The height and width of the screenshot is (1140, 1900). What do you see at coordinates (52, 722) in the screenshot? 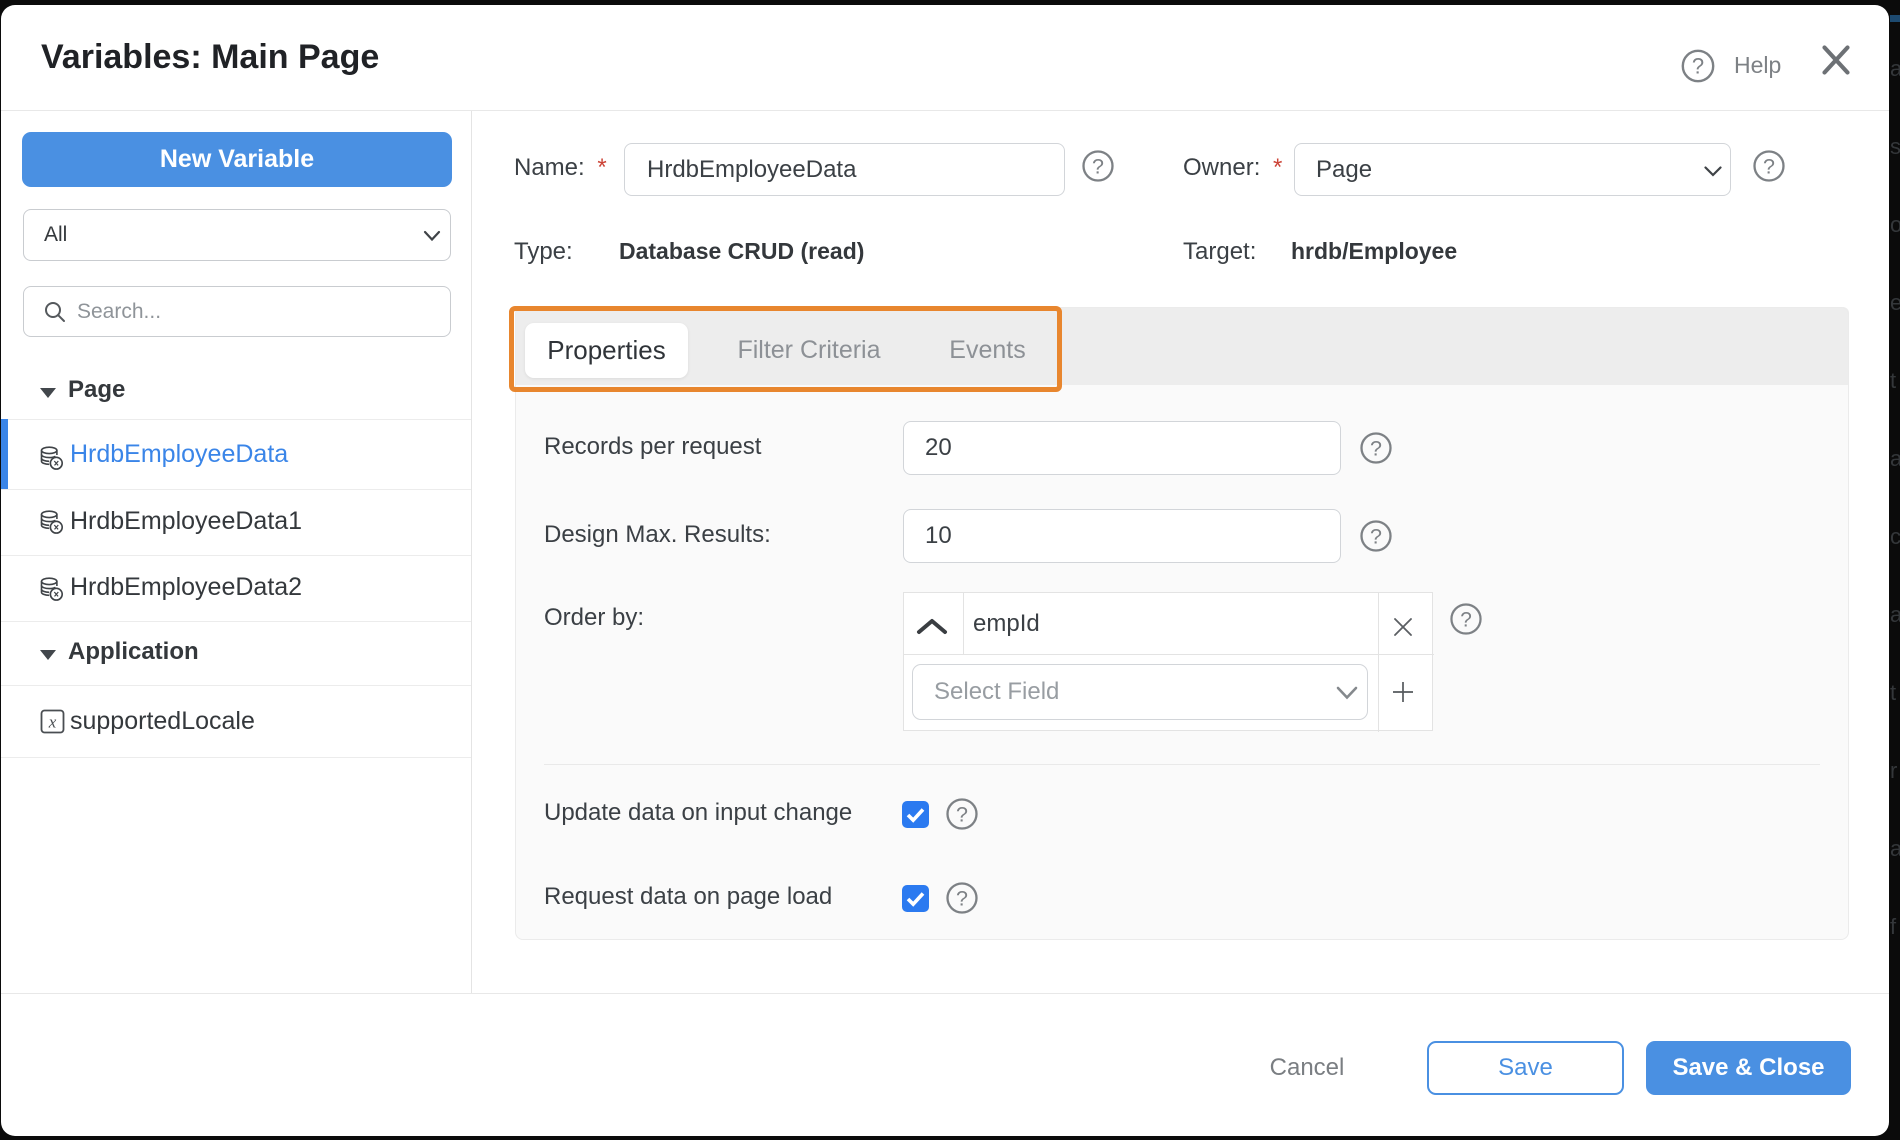
I see `svg-text: x` at bounding box center [52, 722].